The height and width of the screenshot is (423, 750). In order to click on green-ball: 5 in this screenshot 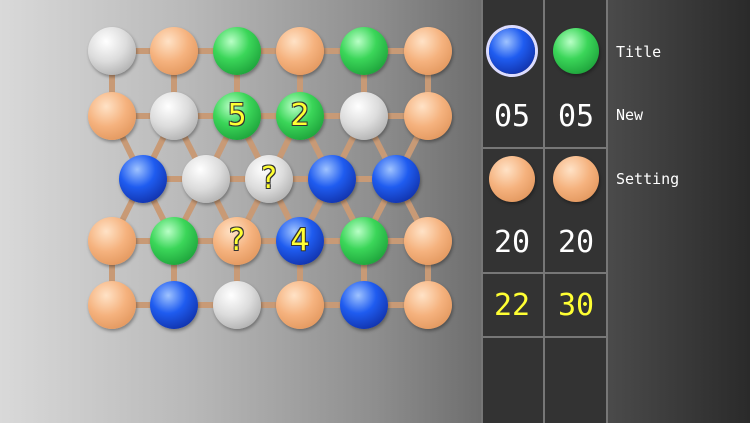, I will do `click(237, 116)`.